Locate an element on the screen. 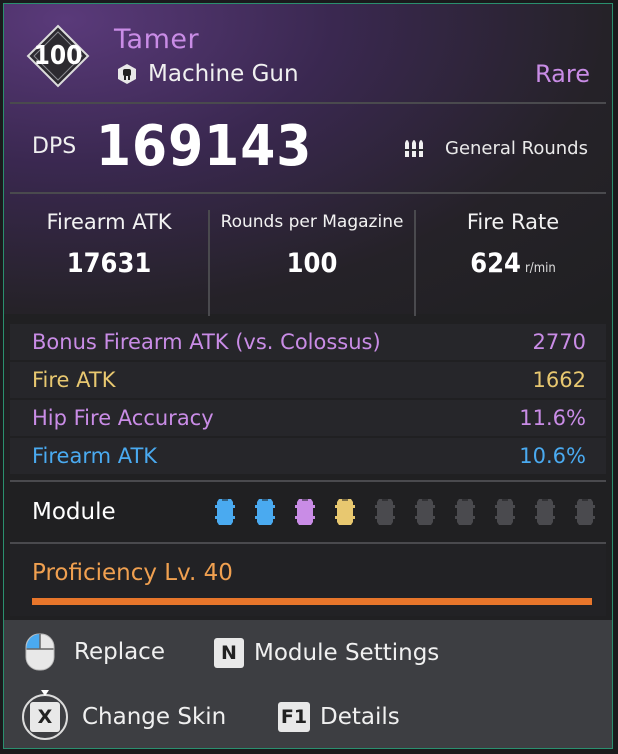  bonus-label: Fire ATK is located at coordinates (74, 380).